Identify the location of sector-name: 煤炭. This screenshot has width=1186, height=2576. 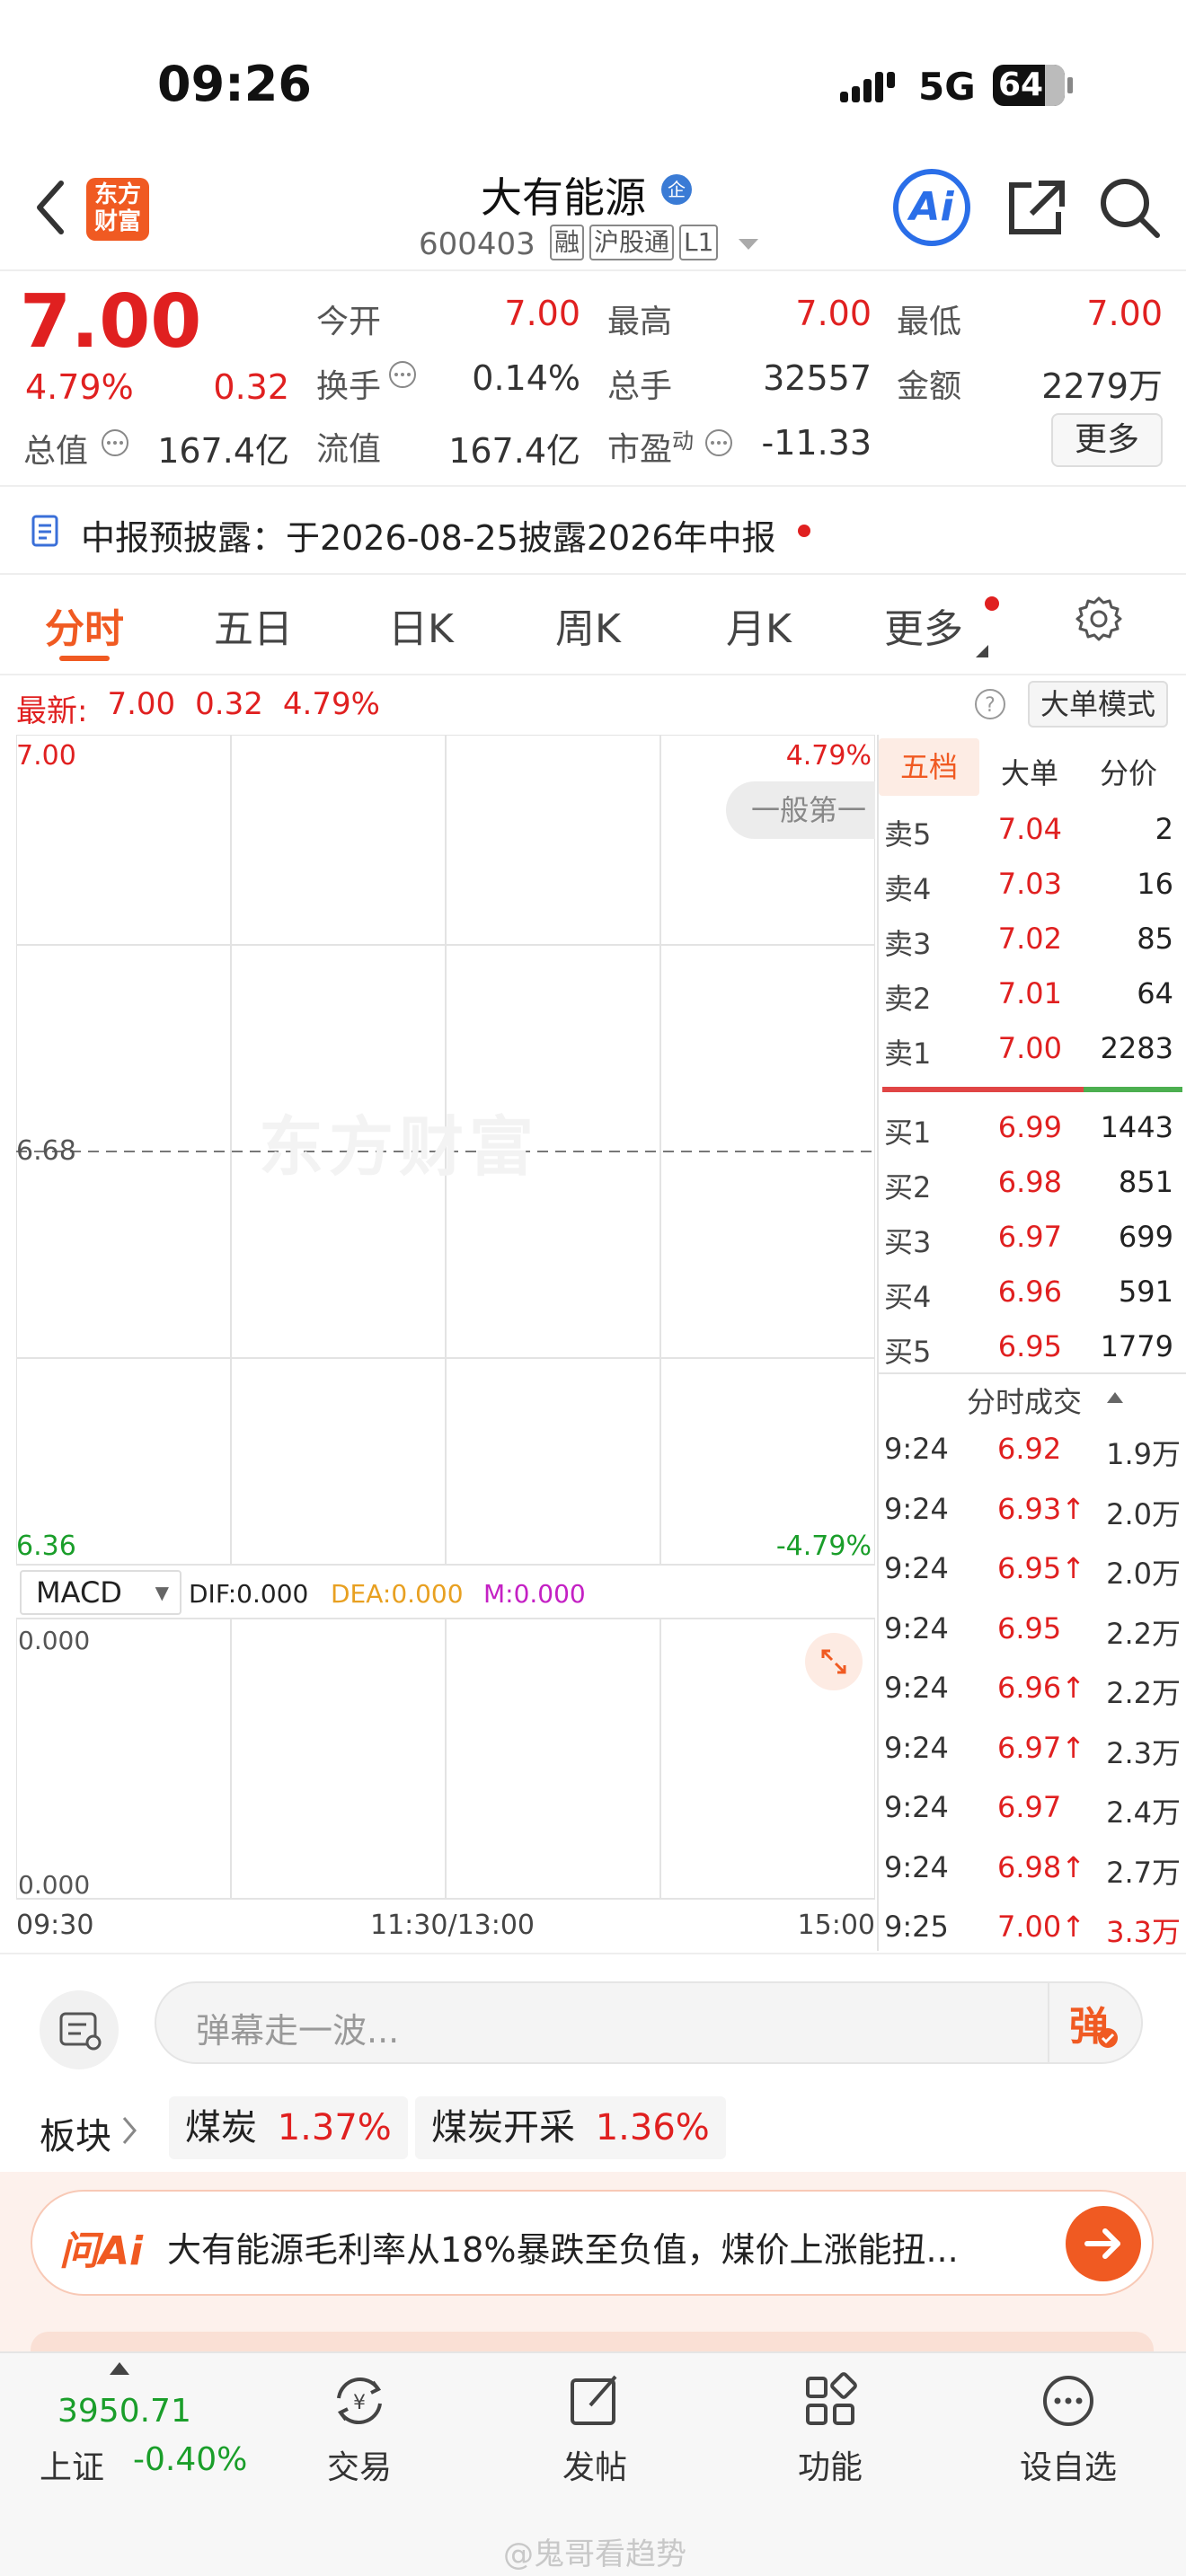
(221, 2127).